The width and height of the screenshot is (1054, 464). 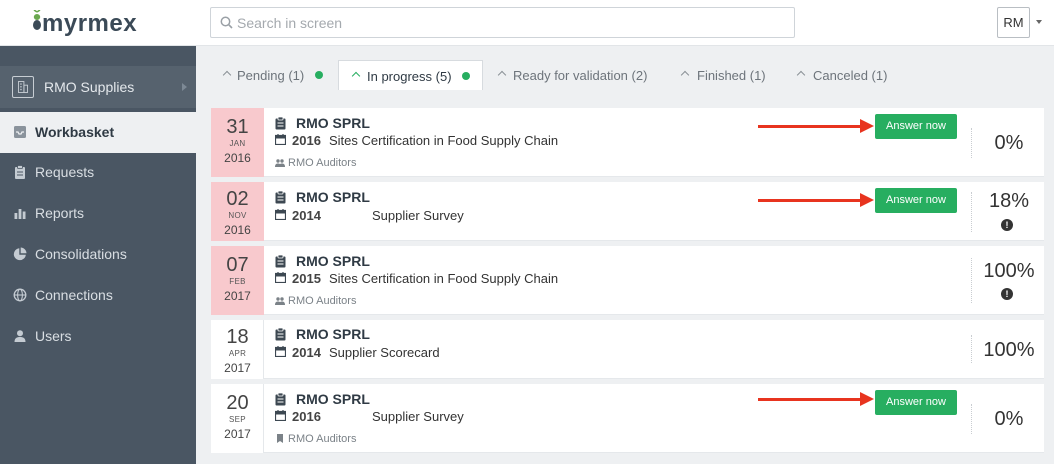 What do you see at coordinates (850, 75) in the screenshot?
I see `tab-label: Canceled (1)` at bounding box center [850, 75].